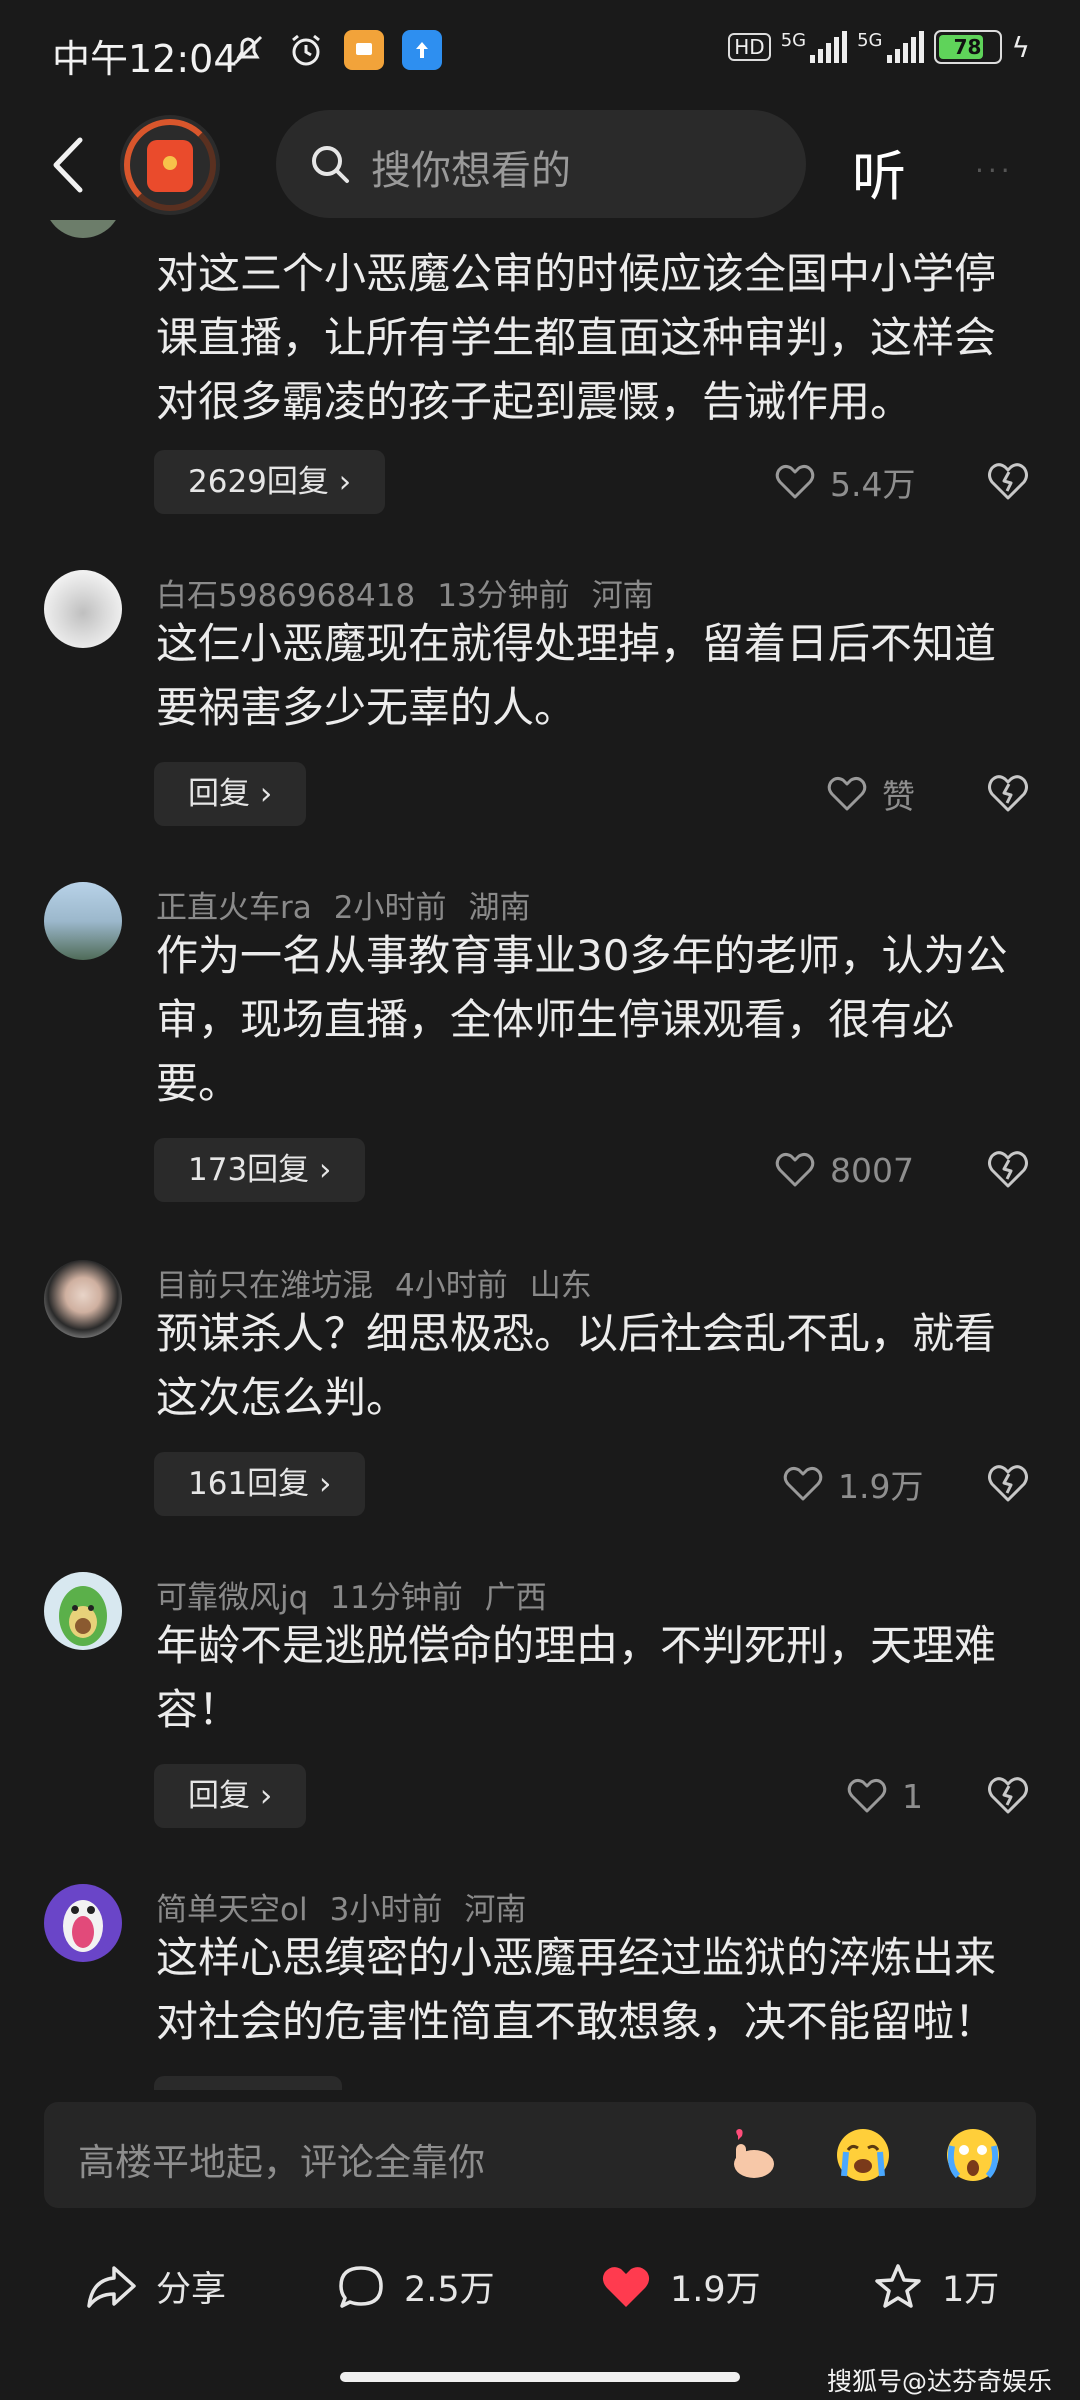 The image size is (1080, 2400). Describe the element at coordinates (872, 1170) in the screenshot. I see `like-count: 8007` at that location.